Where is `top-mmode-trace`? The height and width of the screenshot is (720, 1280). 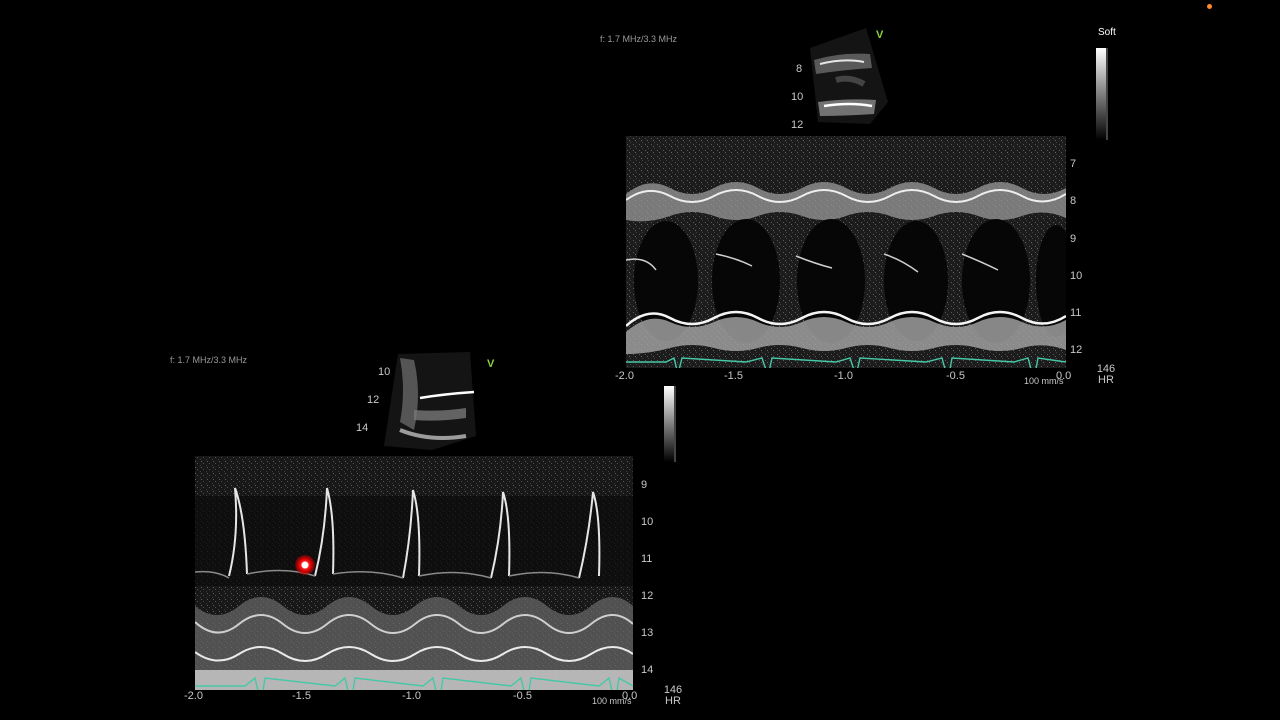
top-mmode-trace is located at coordinates (846, 252).